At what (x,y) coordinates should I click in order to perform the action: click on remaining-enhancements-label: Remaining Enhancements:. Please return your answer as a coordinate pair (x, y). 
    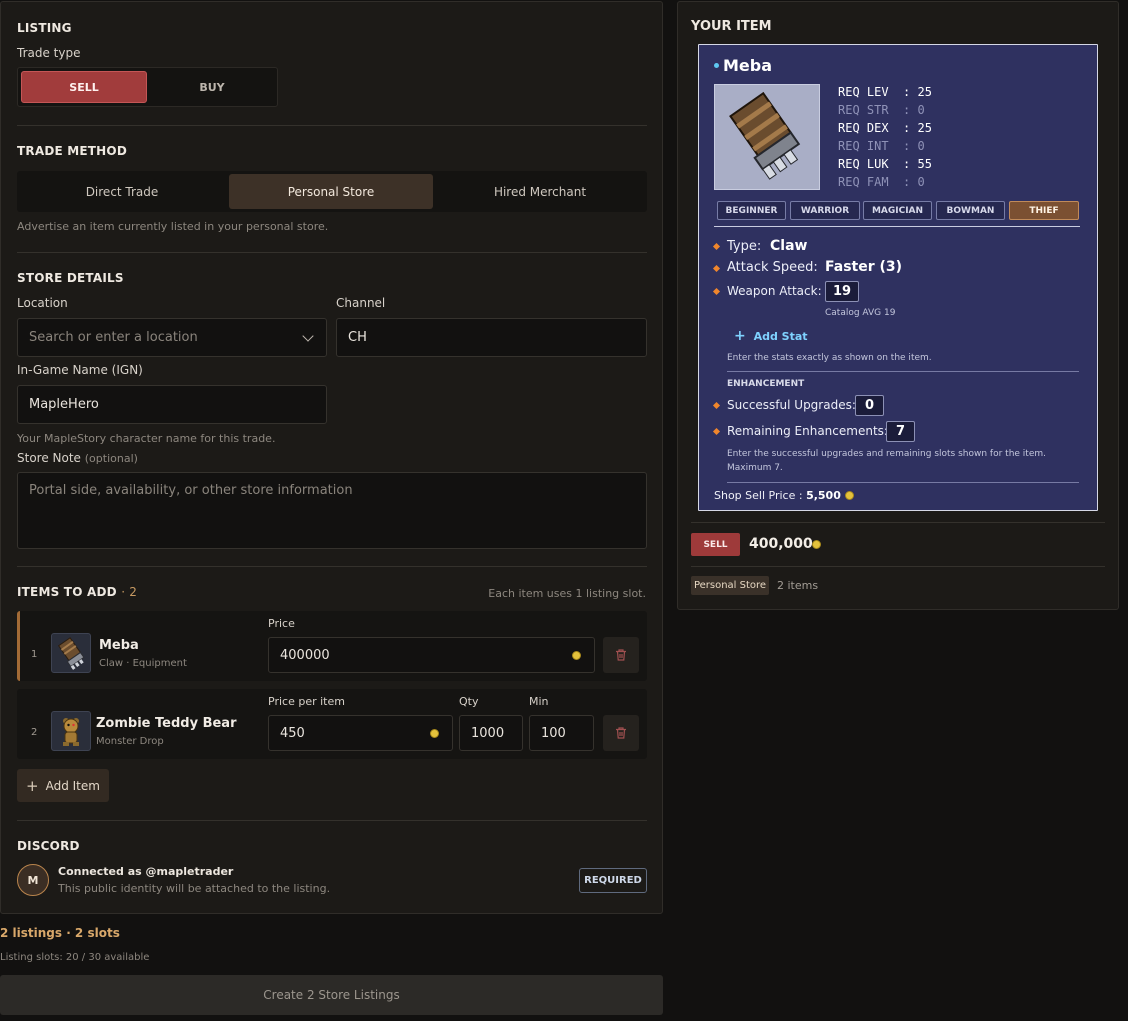
    Looking at the image, I should click on (807, 431).